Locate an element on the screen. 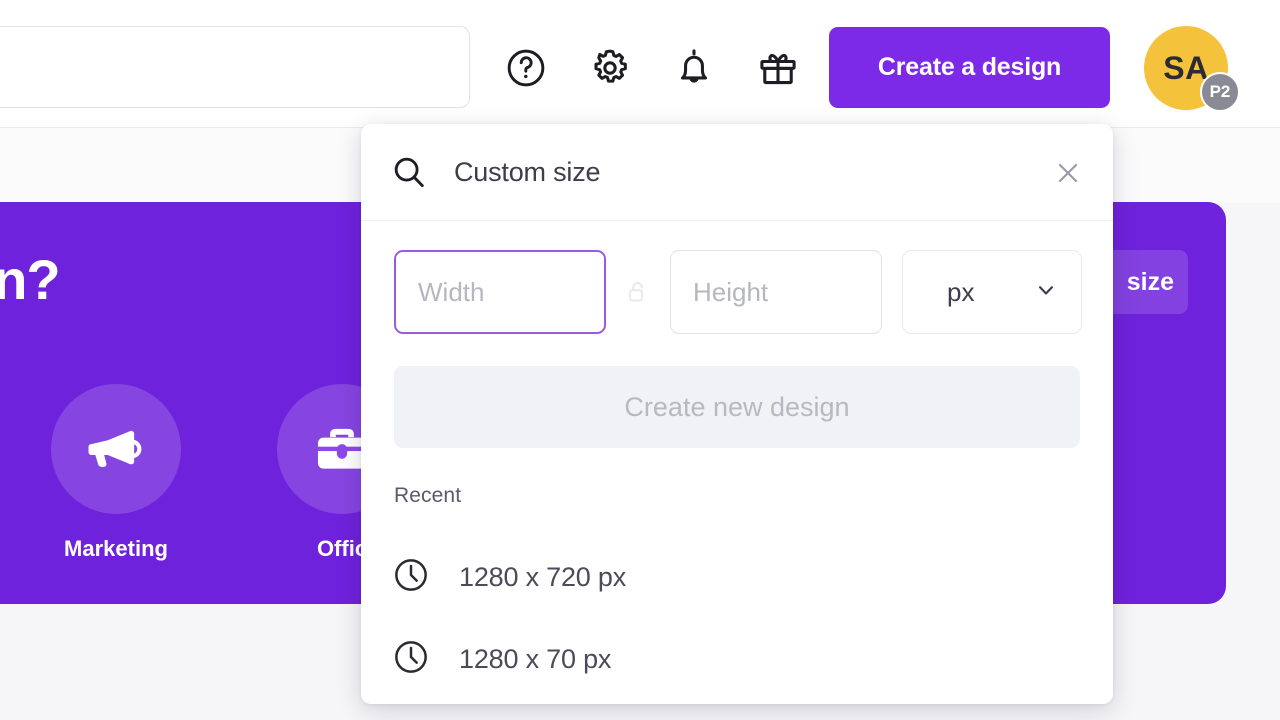 This screenshot has width=1280, height=720. hero-title: gn? is located at coordinates (30, 279).